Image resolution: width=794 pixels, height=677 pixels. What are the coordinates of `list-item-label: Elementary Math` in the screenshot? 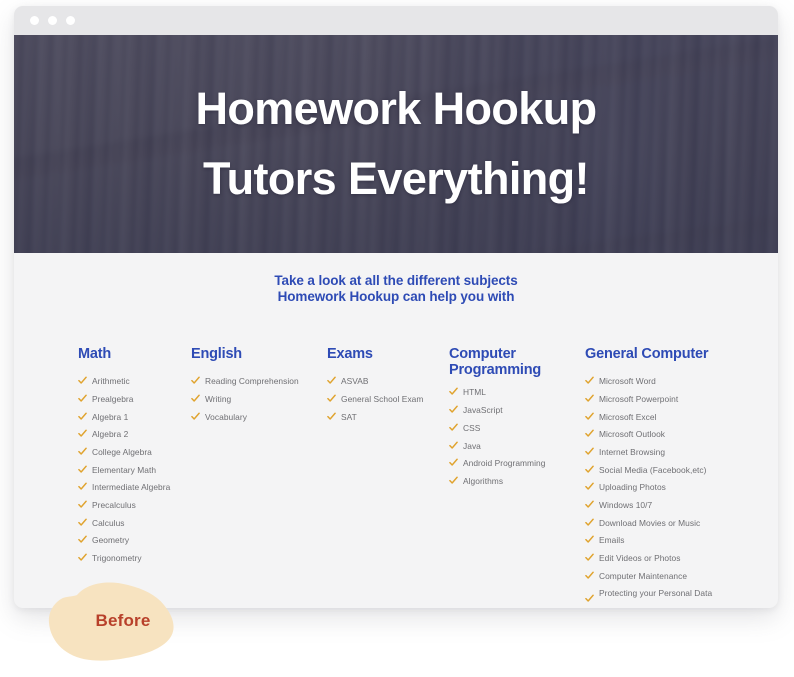 It's located at (124, 469).